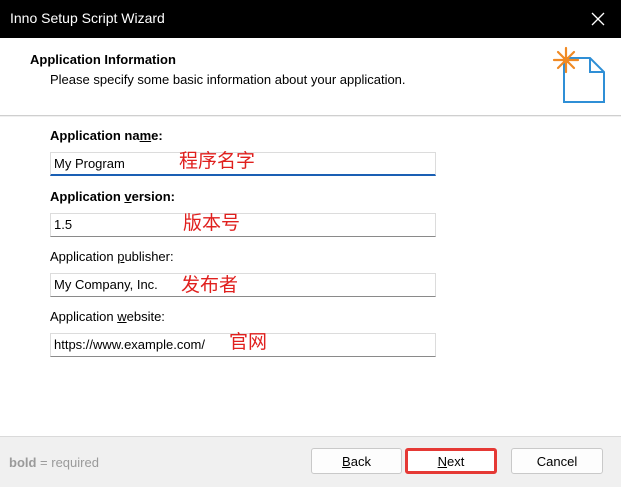 The image size is (621, 487). Describe the element at coordinates (112, 256) in the screenshot. I see `app-publisher-label: Application publisher:` at that location.